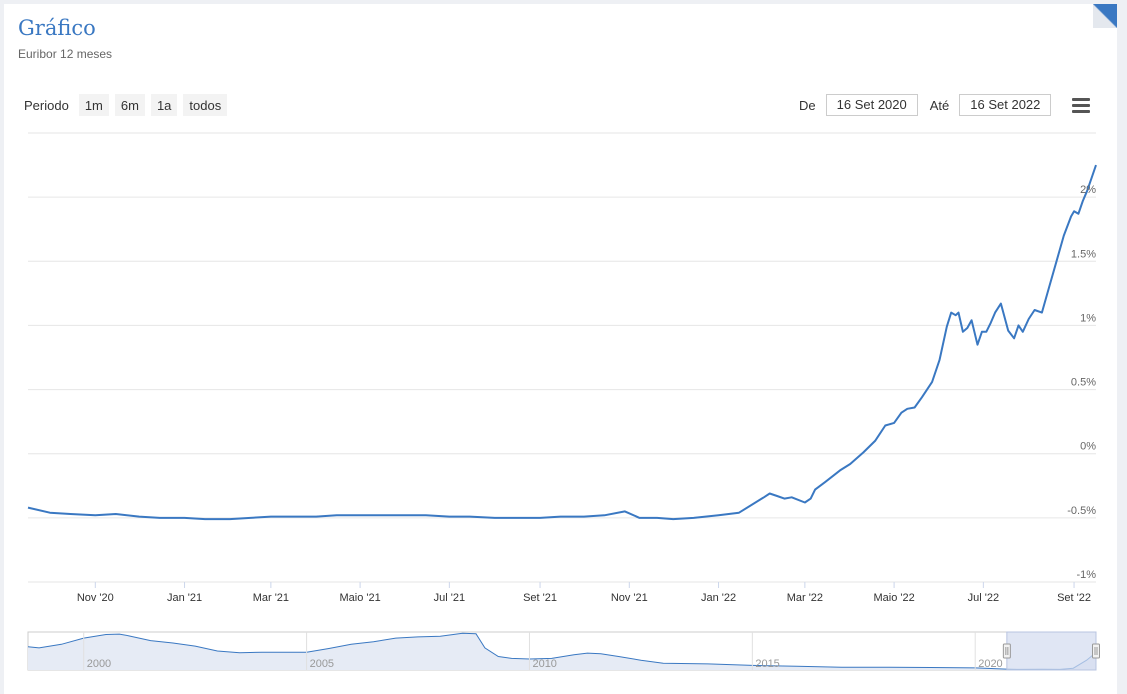 The width and height of the screenshot is (1127, 694). Describe the element at coordinates (767, 664) in the screenshot. I see `navigator-tick-label: 2015` at that location.